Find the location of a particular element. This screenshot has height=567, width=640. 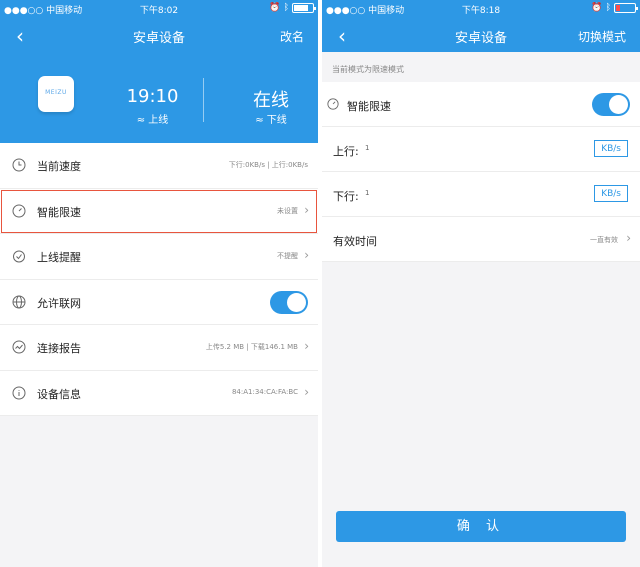

row-valid-time: 有效时间 一直有效 › is located at coordinates (481, 239).